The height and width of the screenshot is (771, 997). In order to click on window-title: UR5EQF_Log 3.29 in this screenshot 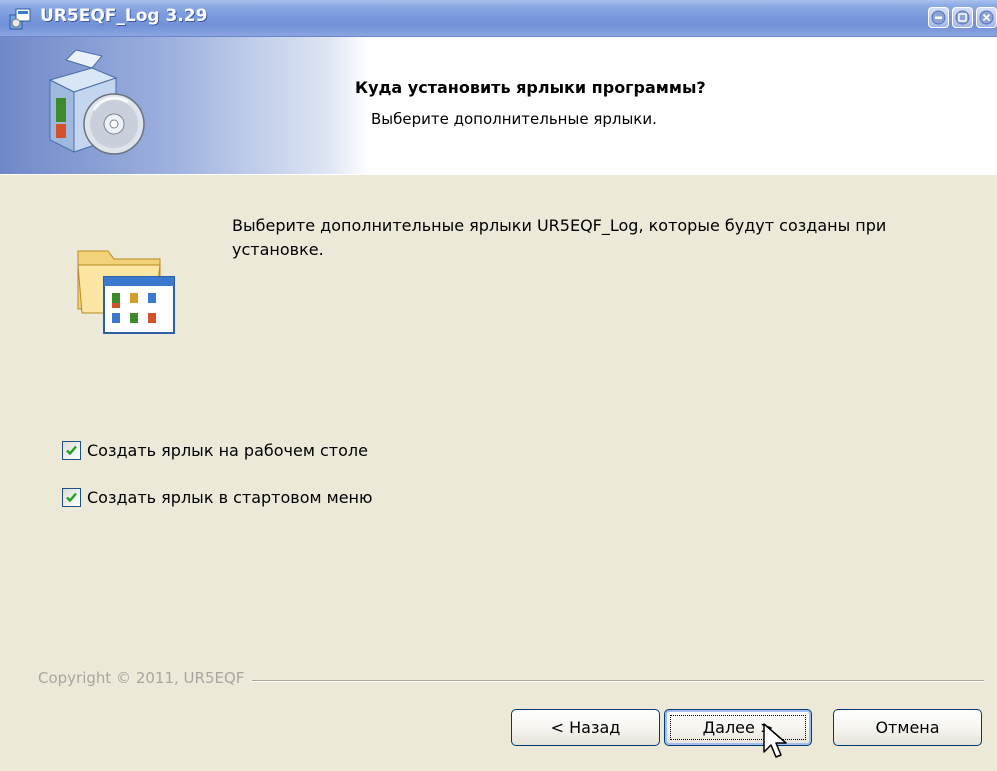, I will do `click(124, 16)`.